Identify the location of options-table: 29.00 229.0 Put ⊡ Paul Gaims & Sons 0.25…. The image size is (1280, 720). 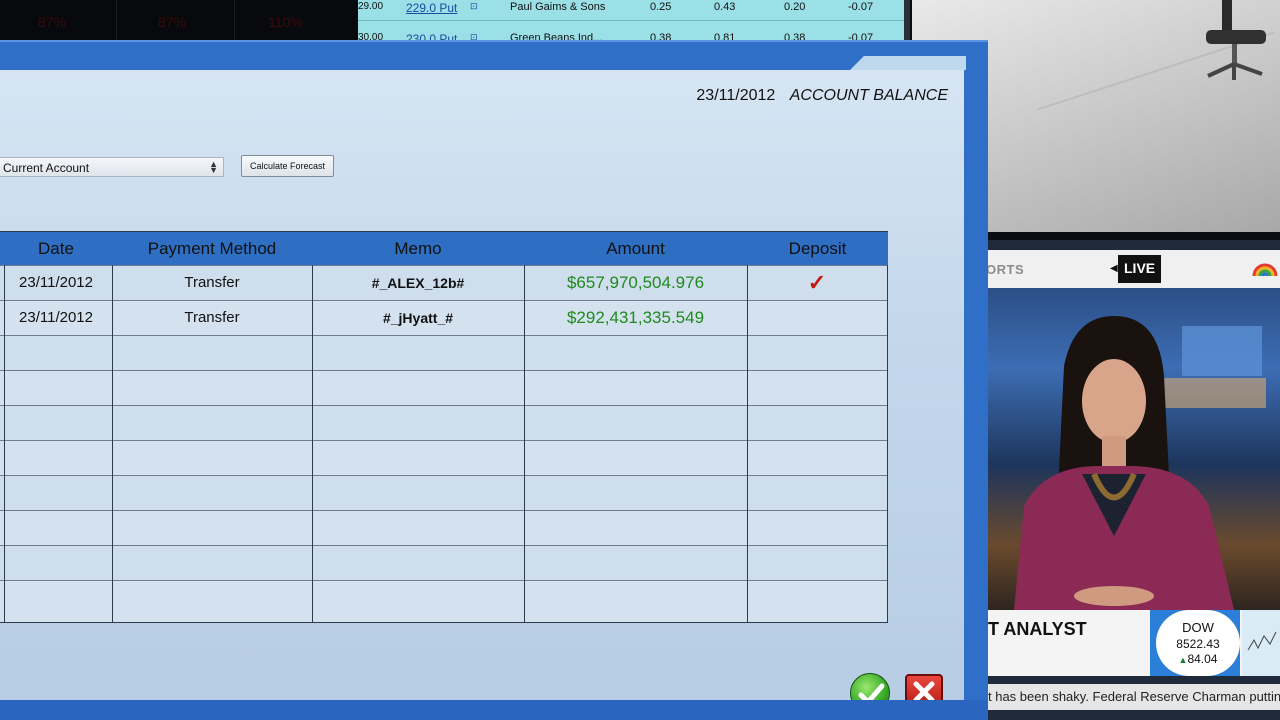
(634, 22).